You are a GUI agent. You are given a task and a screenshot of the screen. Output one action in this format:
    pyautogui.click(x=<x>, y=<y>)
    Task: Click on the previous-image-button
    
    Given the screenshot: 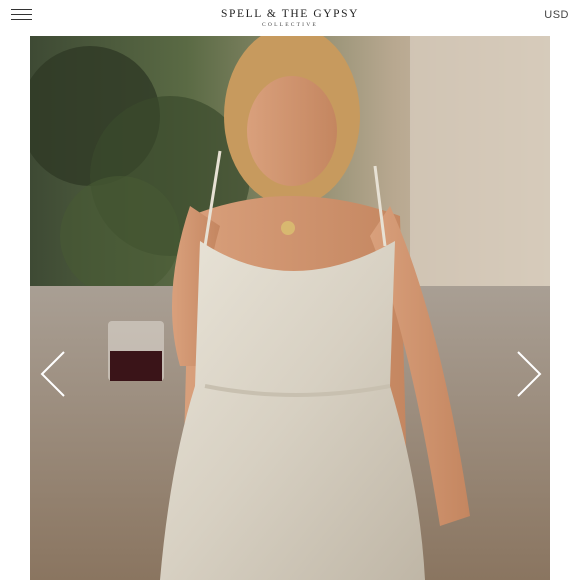 What is the action you would take?
    pyautogui.click(x=53, y=374)
    